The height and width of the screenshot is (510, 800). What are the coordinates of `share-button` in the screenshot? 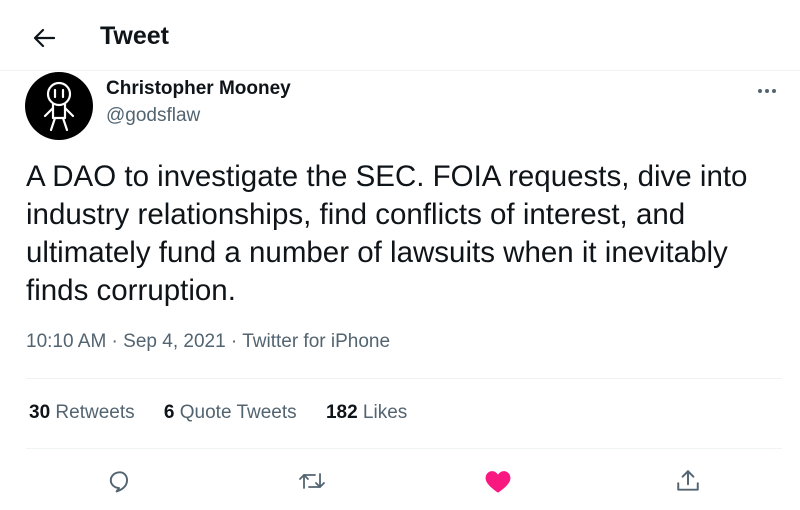 It's located at (688, 481).